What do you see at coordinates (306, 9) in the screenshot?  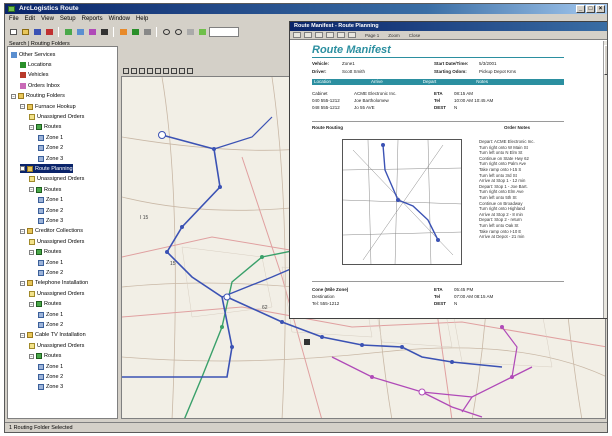 I see `title-bar: ArcLogistics Route _ □ ×` at bounding box center [306, 9].